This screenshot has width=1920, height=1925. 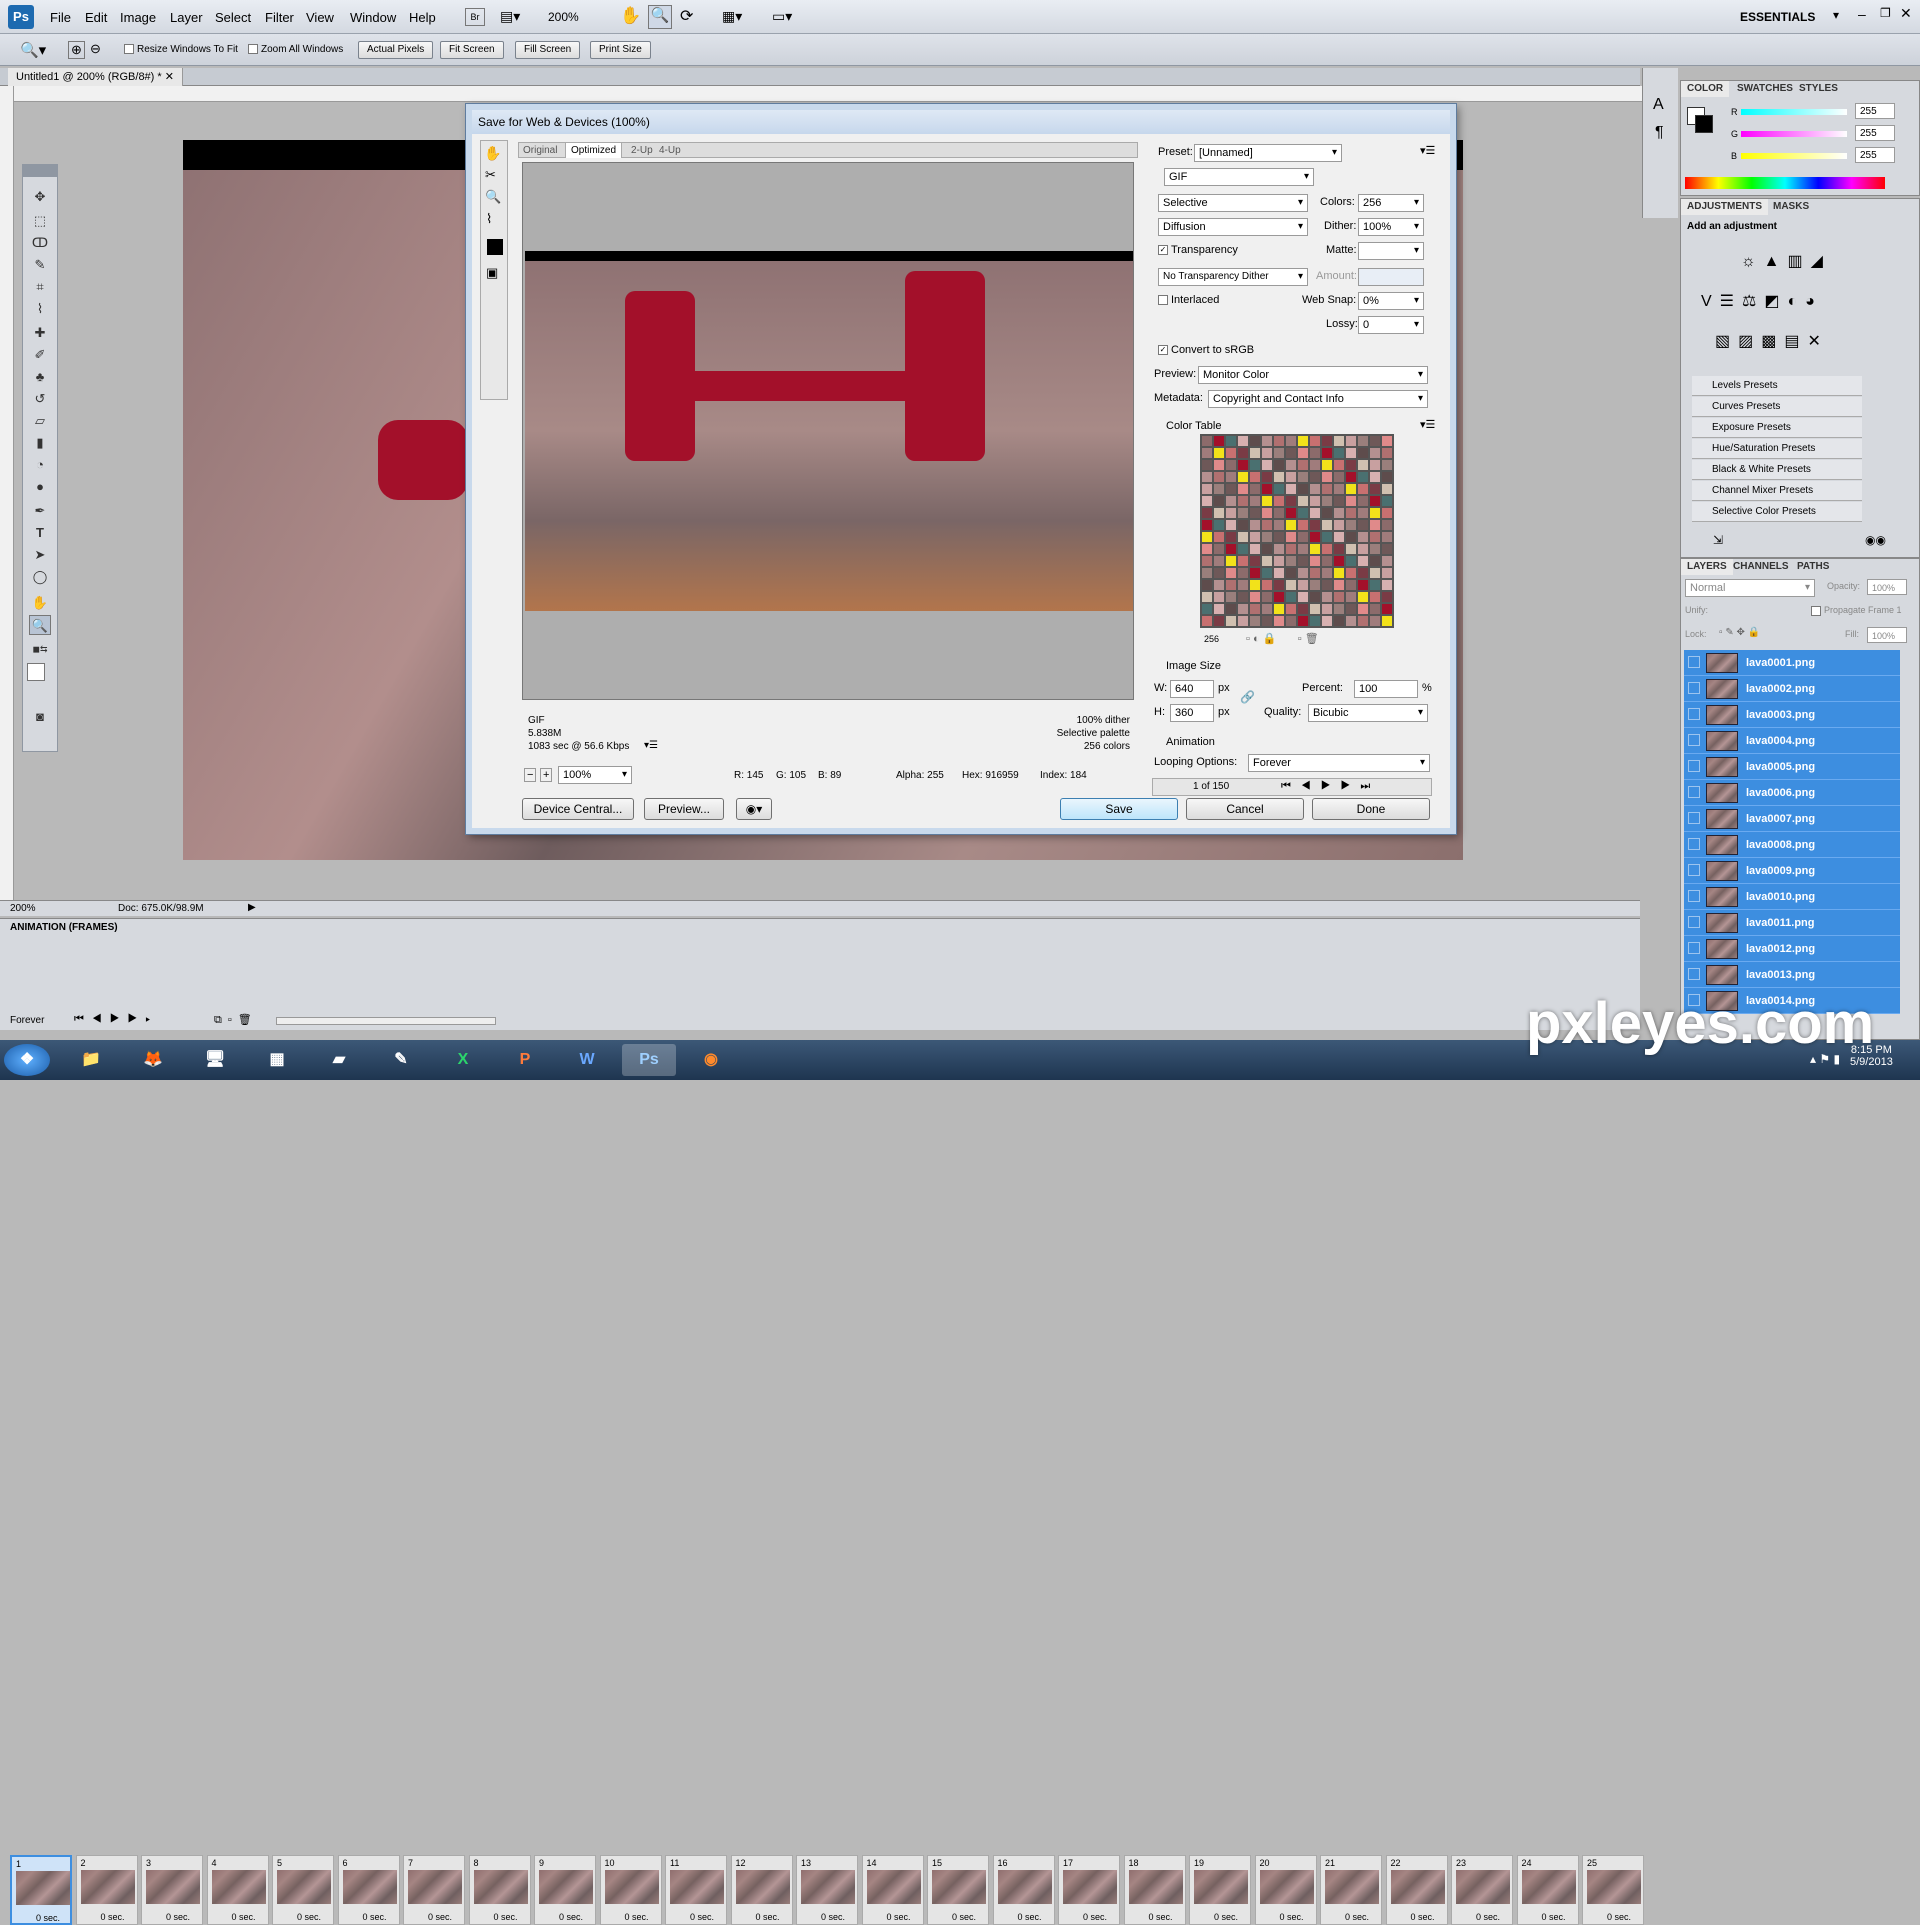 What do you see at coordinates (76, 50) in the screenshot?
I see `zoom-in-icon: ⊕` at bounding box center [76, 50].